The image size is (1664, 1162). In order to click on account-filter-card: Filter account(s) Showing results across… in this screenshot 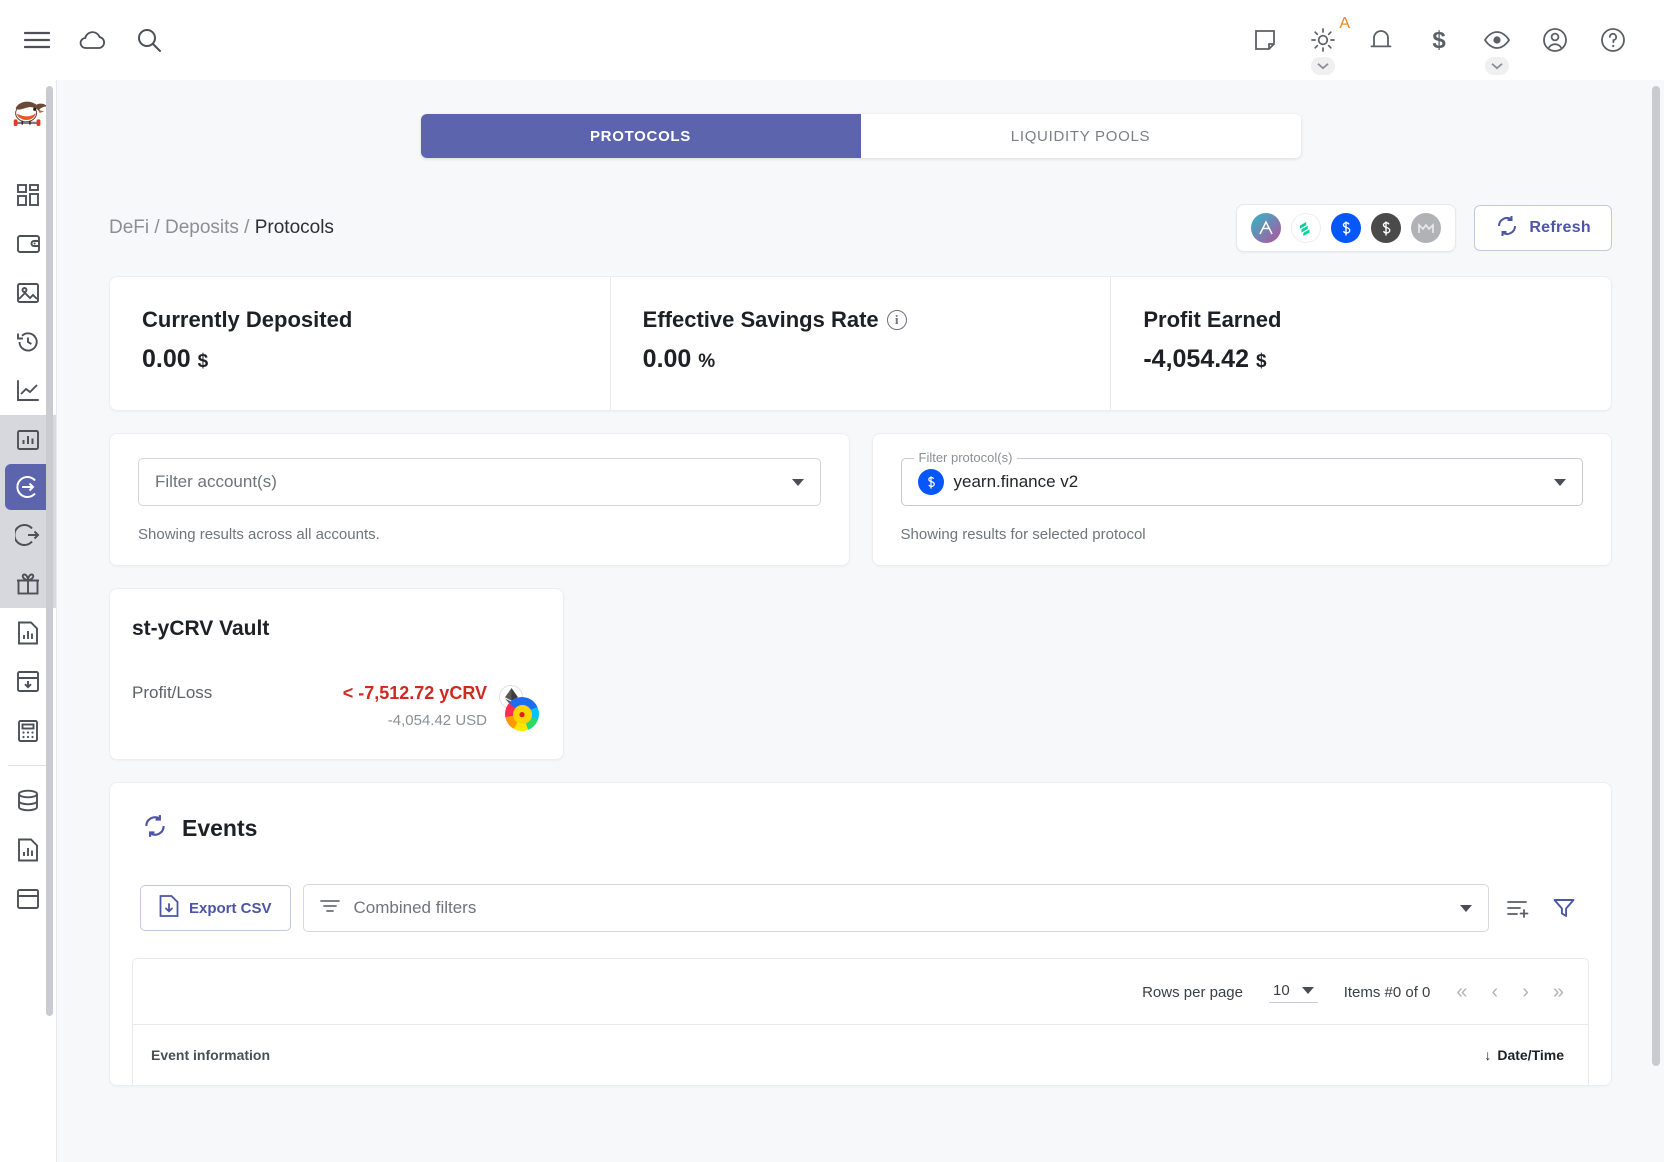, I will do `click(479, 499)`.